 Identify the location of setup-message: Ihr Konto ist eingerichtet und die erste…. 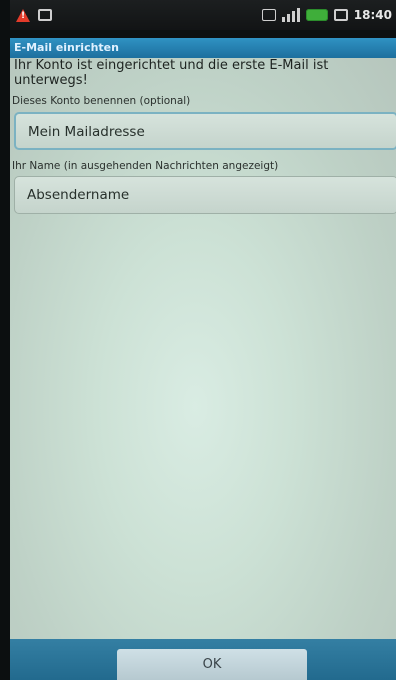
(171, 73).